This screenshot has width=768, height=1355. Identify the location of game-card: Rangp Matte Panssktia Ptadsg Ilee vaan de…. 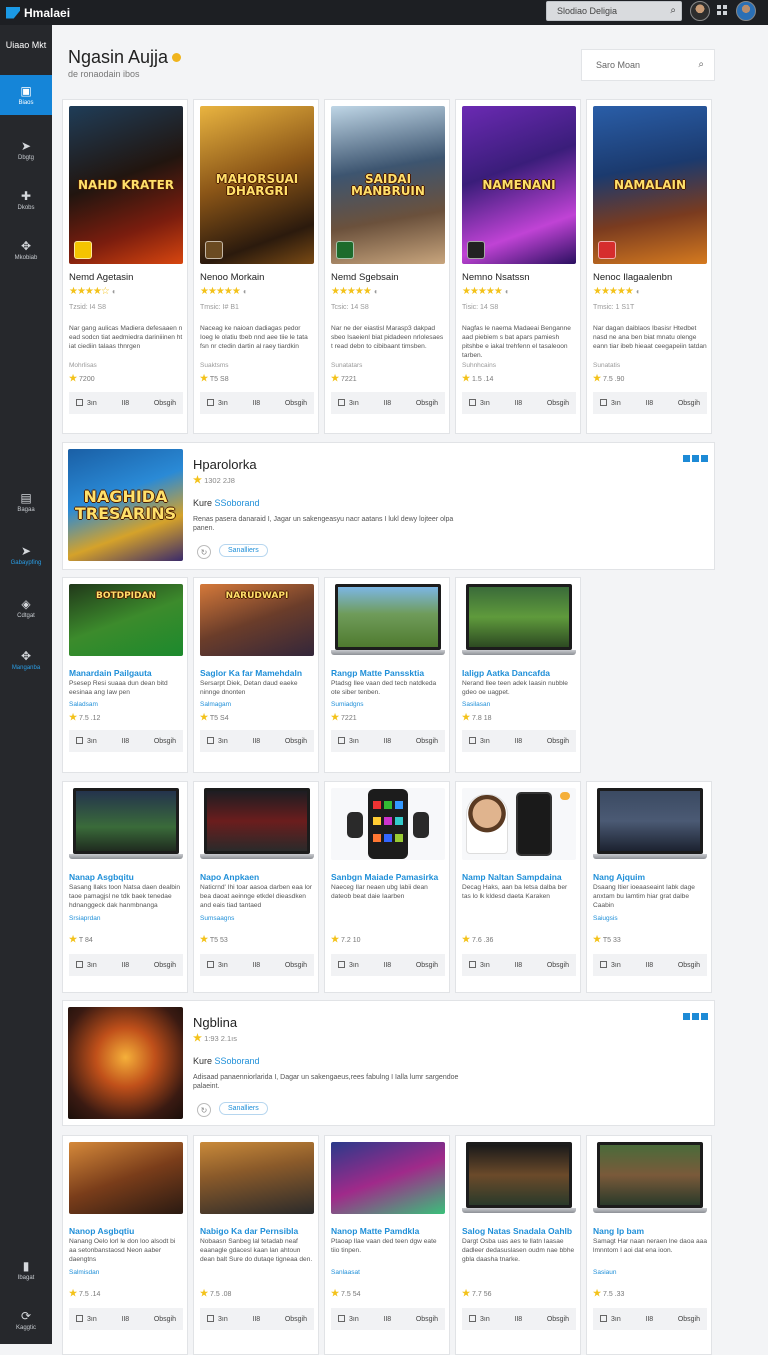
(387, 675).